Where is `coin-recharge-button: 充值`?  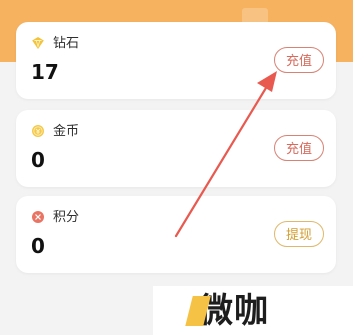 coin-recharge-button: 充值 is located at coordinates (299, 148).